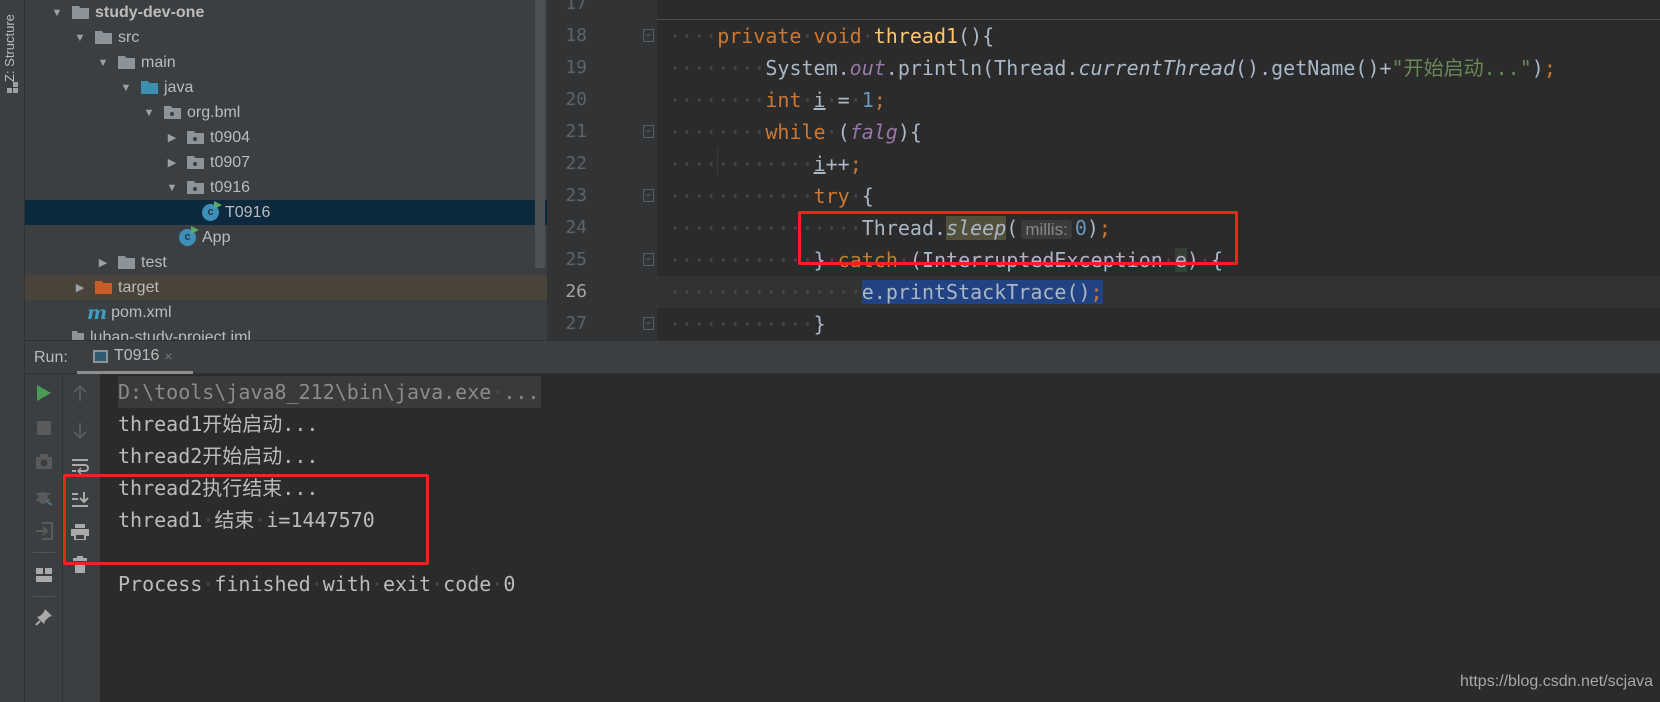  I want to click on code-token: ········, so click(717, 100).